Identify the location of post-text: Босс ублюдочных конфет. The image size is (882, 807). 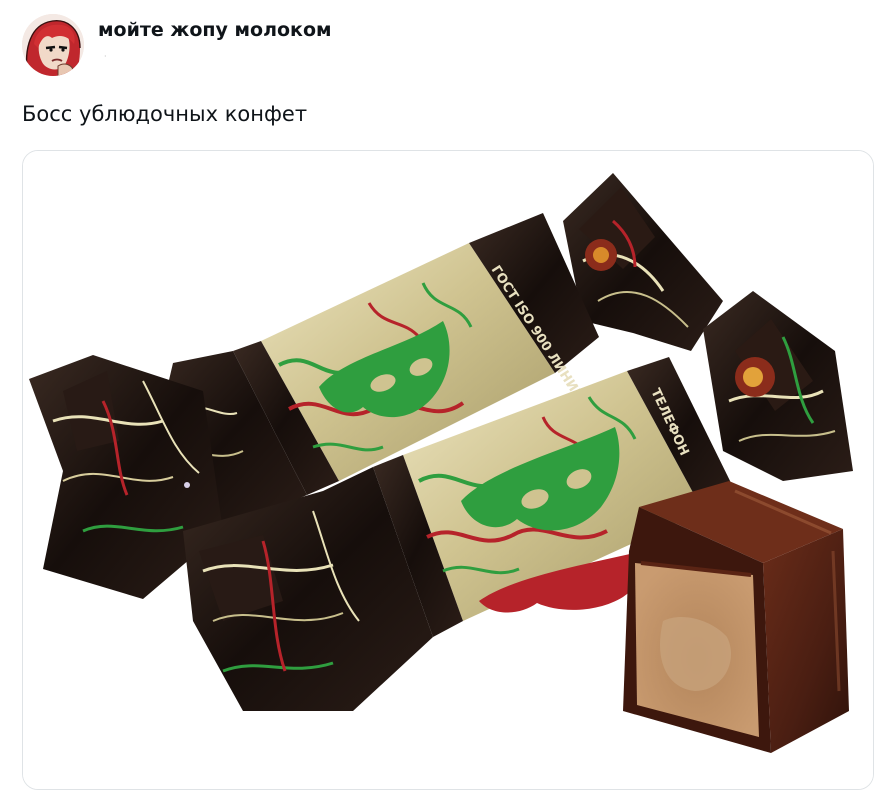
(165, 114).